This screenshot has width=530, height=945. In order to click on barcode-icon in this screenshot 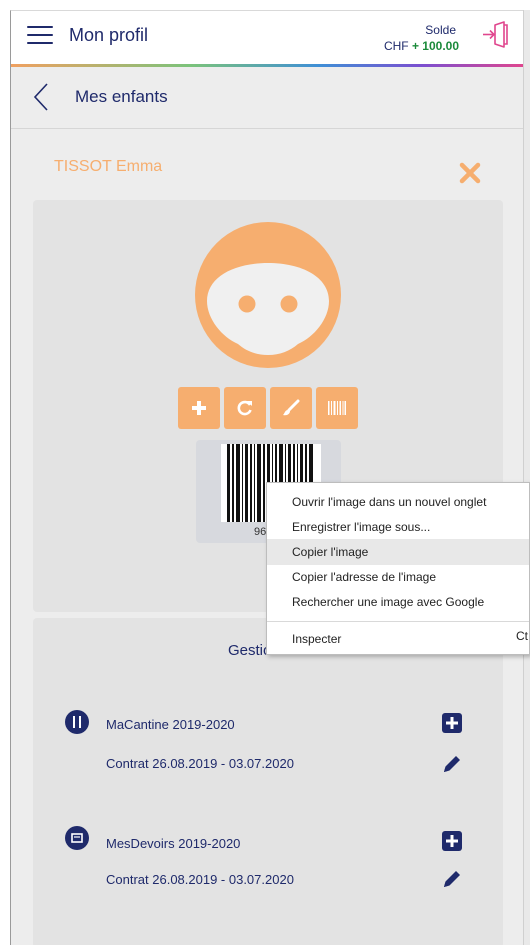, I will do `click(337, 408)`.